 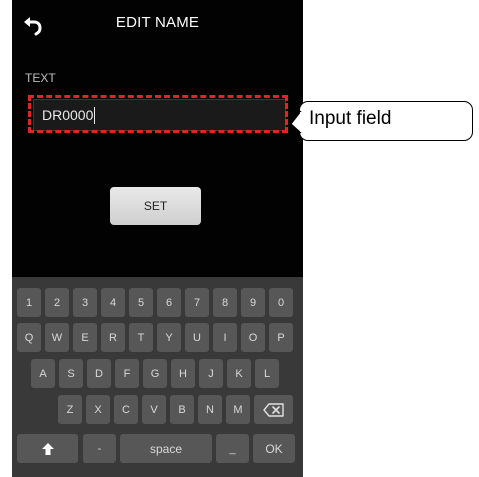 What do you see at coordinates (113, 302) in the screenshot?
I see `key-4: 4` at bounding box center [113, 302].